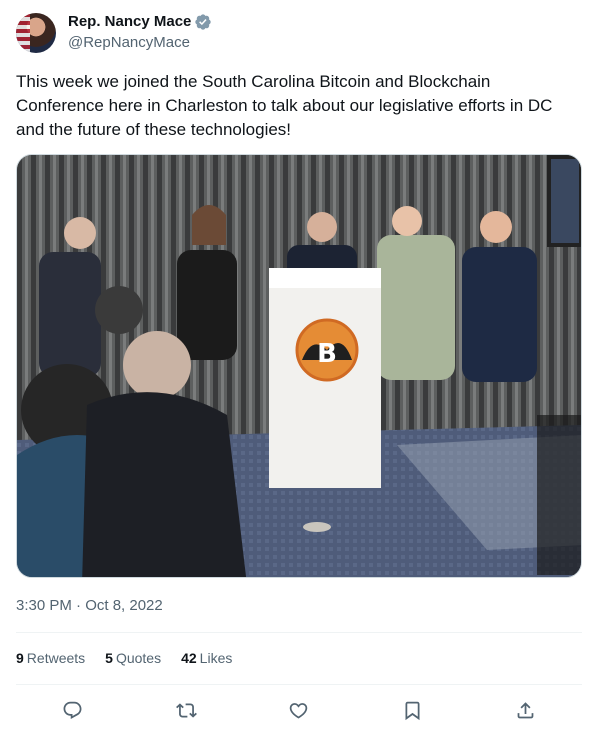 The width and height of the screenshot is (598, 733). I want to click on avatar, so click(36, 32).